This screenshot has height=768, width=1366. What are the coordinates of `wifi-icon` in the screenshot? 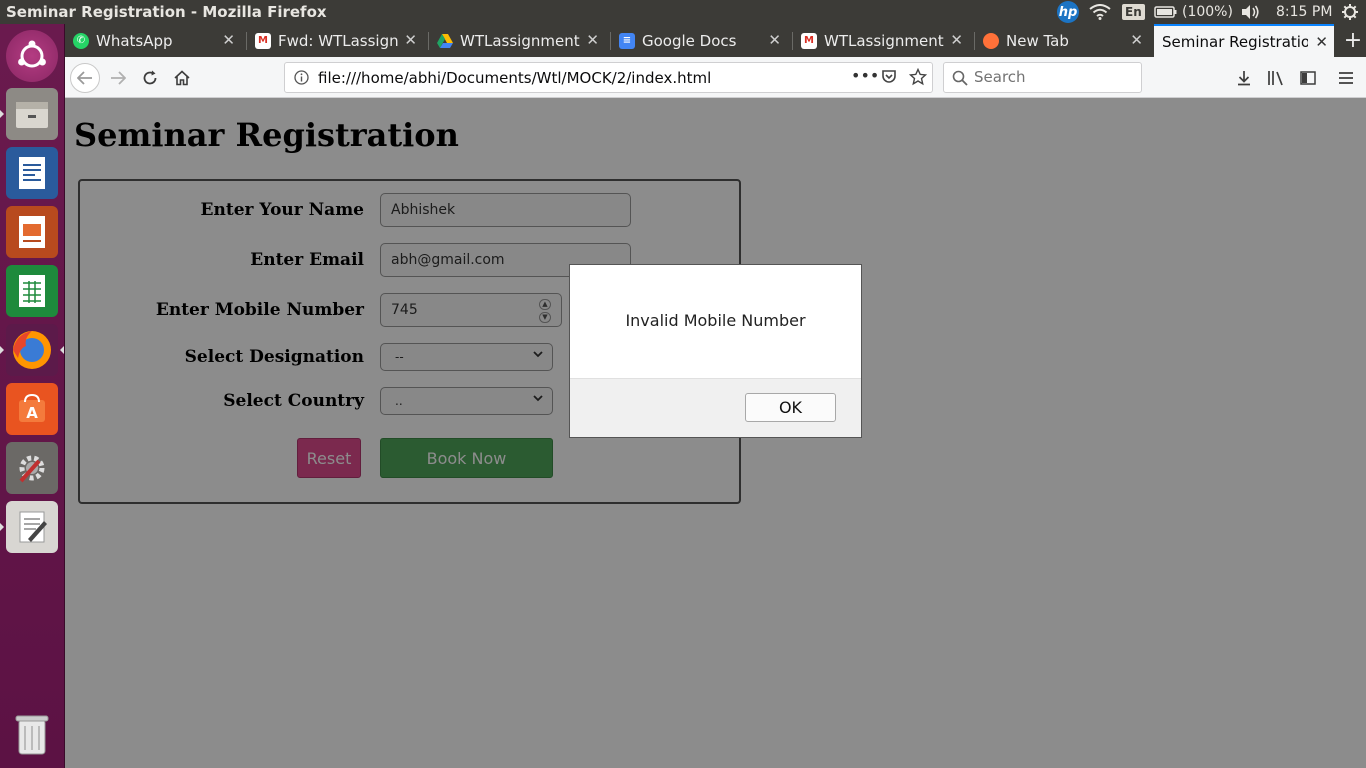 It's located at (1100, 12).